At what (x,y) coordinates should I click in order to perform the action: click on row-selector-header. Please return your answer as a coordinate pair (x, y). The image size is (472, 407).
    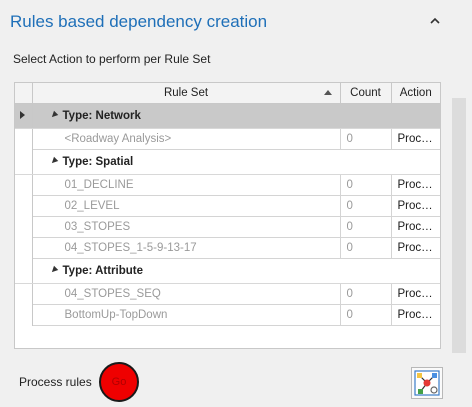
    Looking at the image, I should click on (24, 93).